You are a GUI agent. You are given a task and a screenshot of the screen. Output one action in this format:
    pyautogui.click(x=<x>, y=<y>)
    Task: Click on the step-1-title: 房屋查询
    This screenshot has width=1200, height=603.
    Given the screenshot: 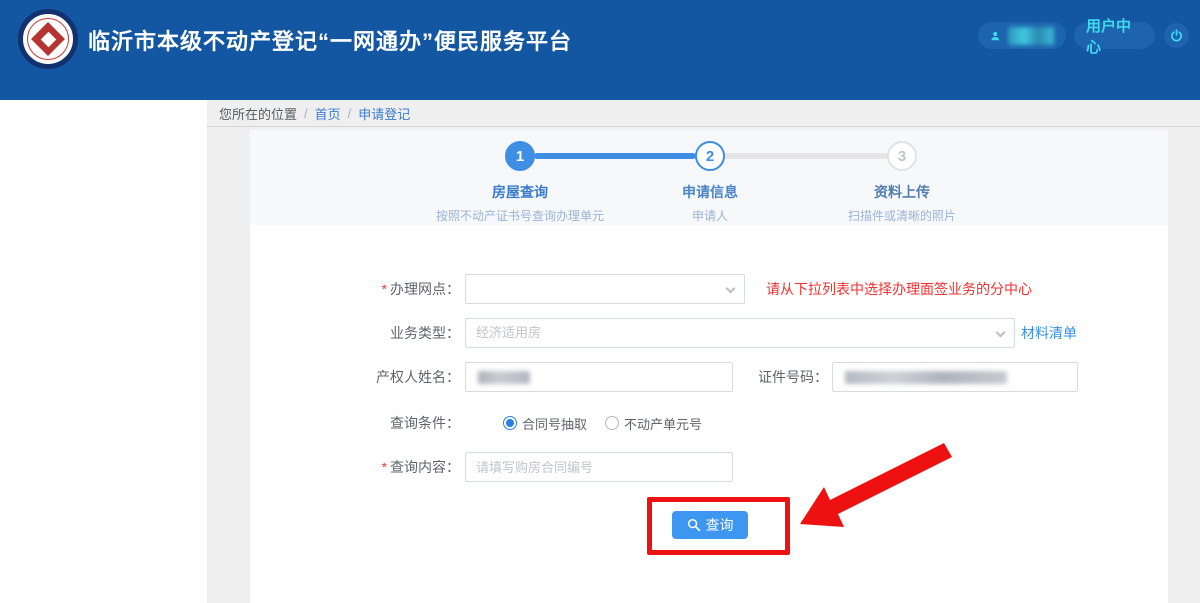 What is the action you would take?
    pyautogui.click(x=520, y=192)
    